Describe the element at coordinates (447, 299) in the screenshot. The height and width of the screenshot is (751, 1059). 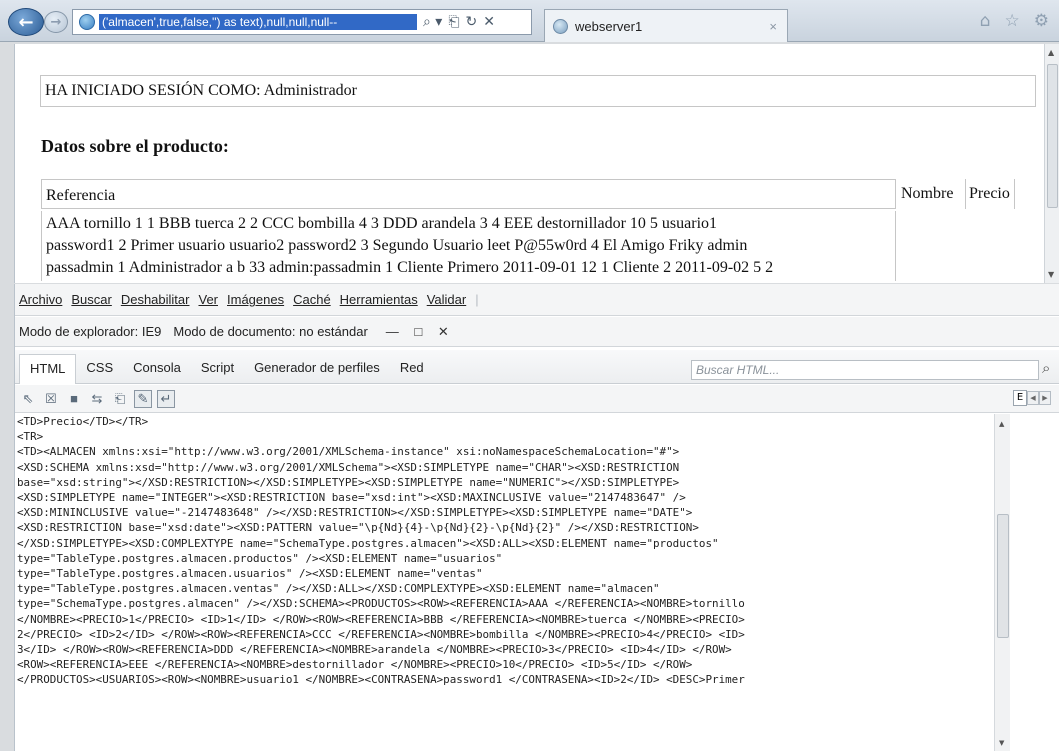
I see `menu-validar: Validar` at that location.